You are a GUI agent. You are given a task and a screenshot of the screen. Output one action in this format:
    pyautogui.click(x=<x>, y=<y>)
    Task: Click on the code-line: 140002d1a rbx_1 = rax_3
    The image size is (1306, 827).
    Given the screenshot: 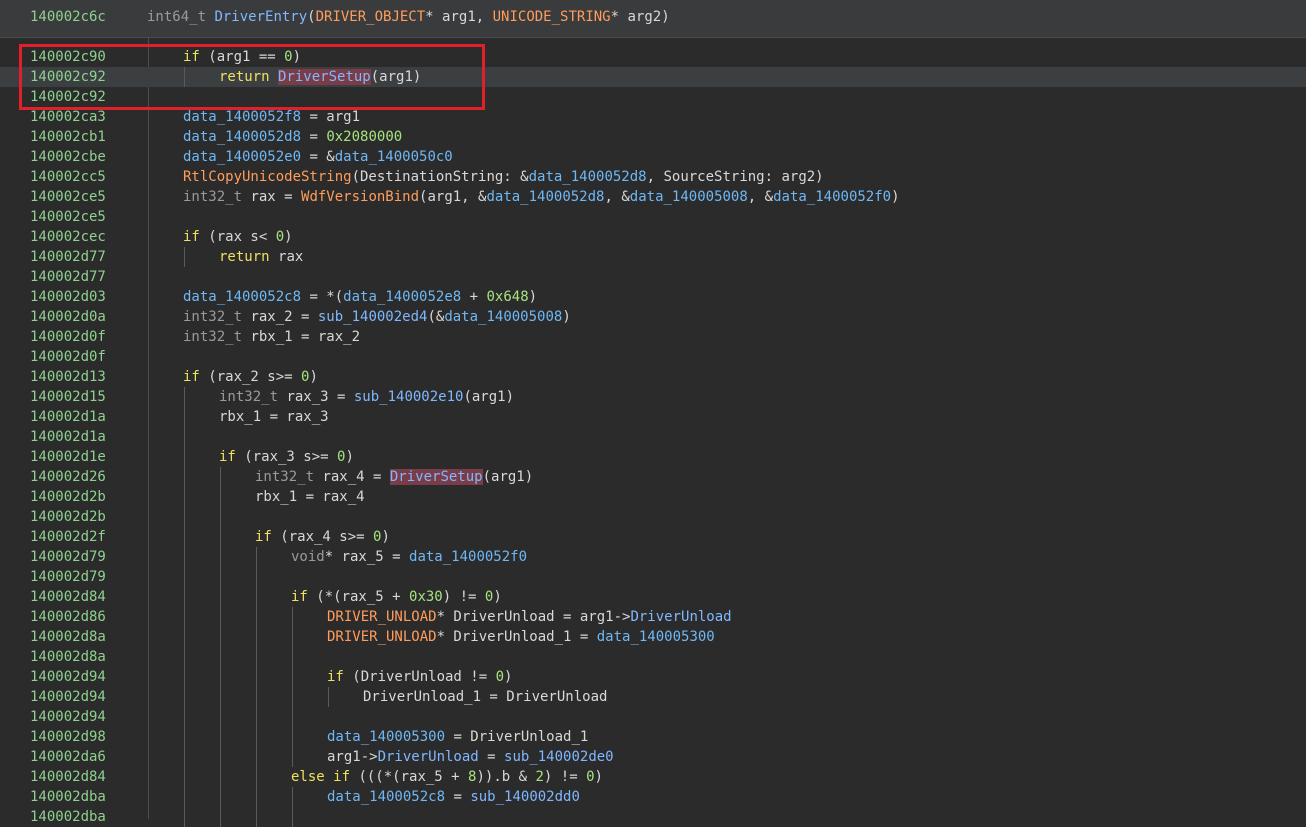 What is the action you would take?
    pyautogui.click(x=653, y=417)
    